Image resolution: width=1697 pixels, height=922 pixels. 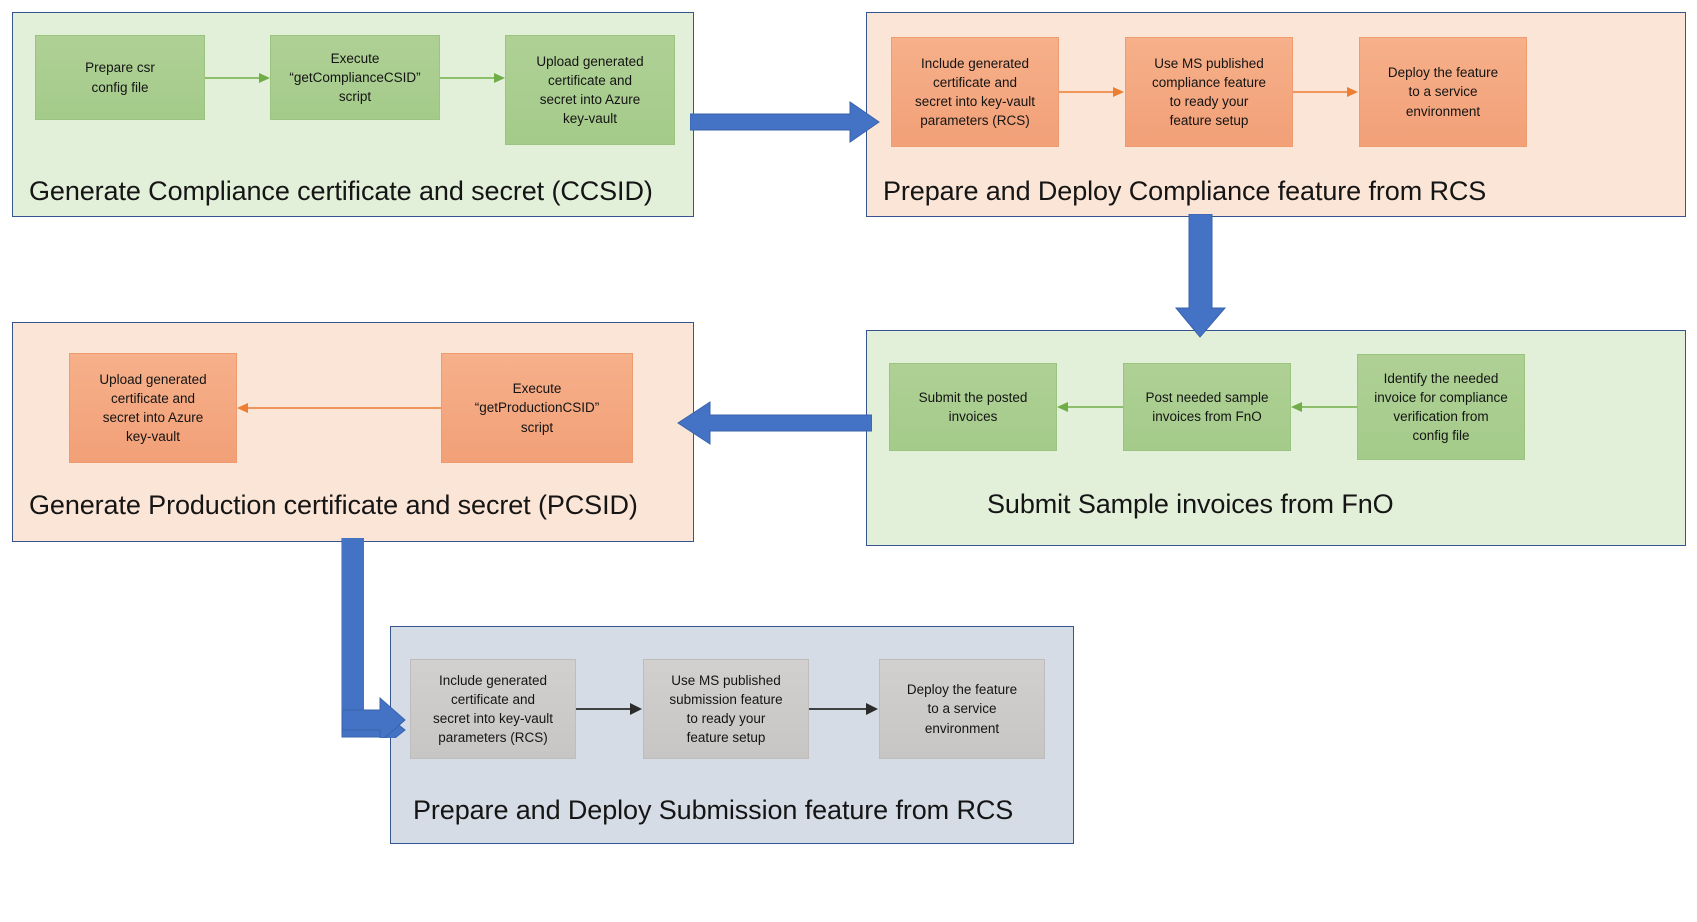 I want to click on node-line: Post needed sample, so click(x=1207, y=397).